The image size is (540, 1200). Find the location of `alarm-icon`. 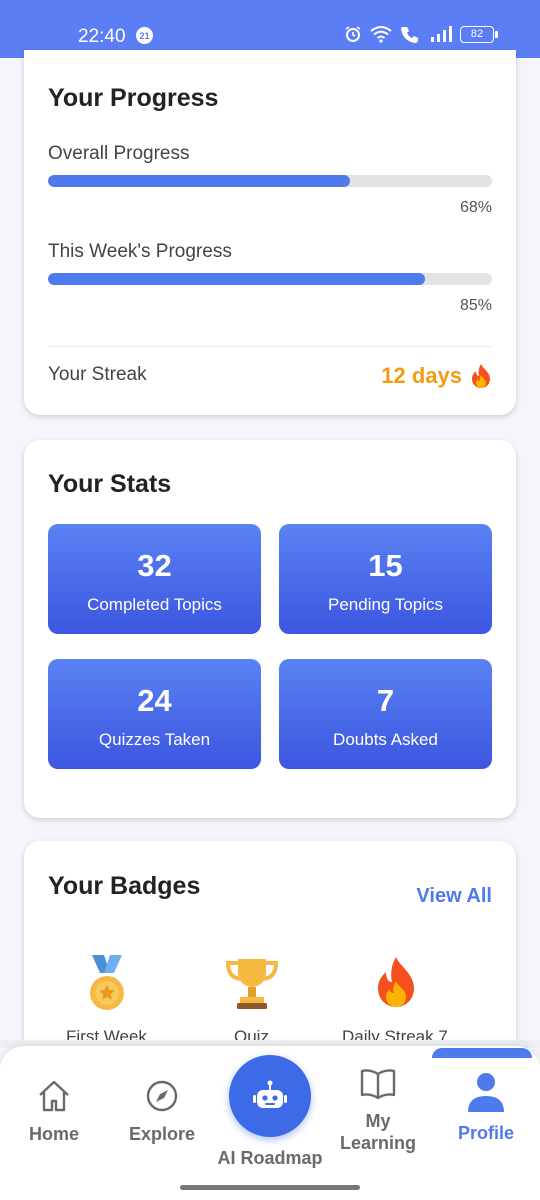

alarm-icon is located at coordinates (353, 34).